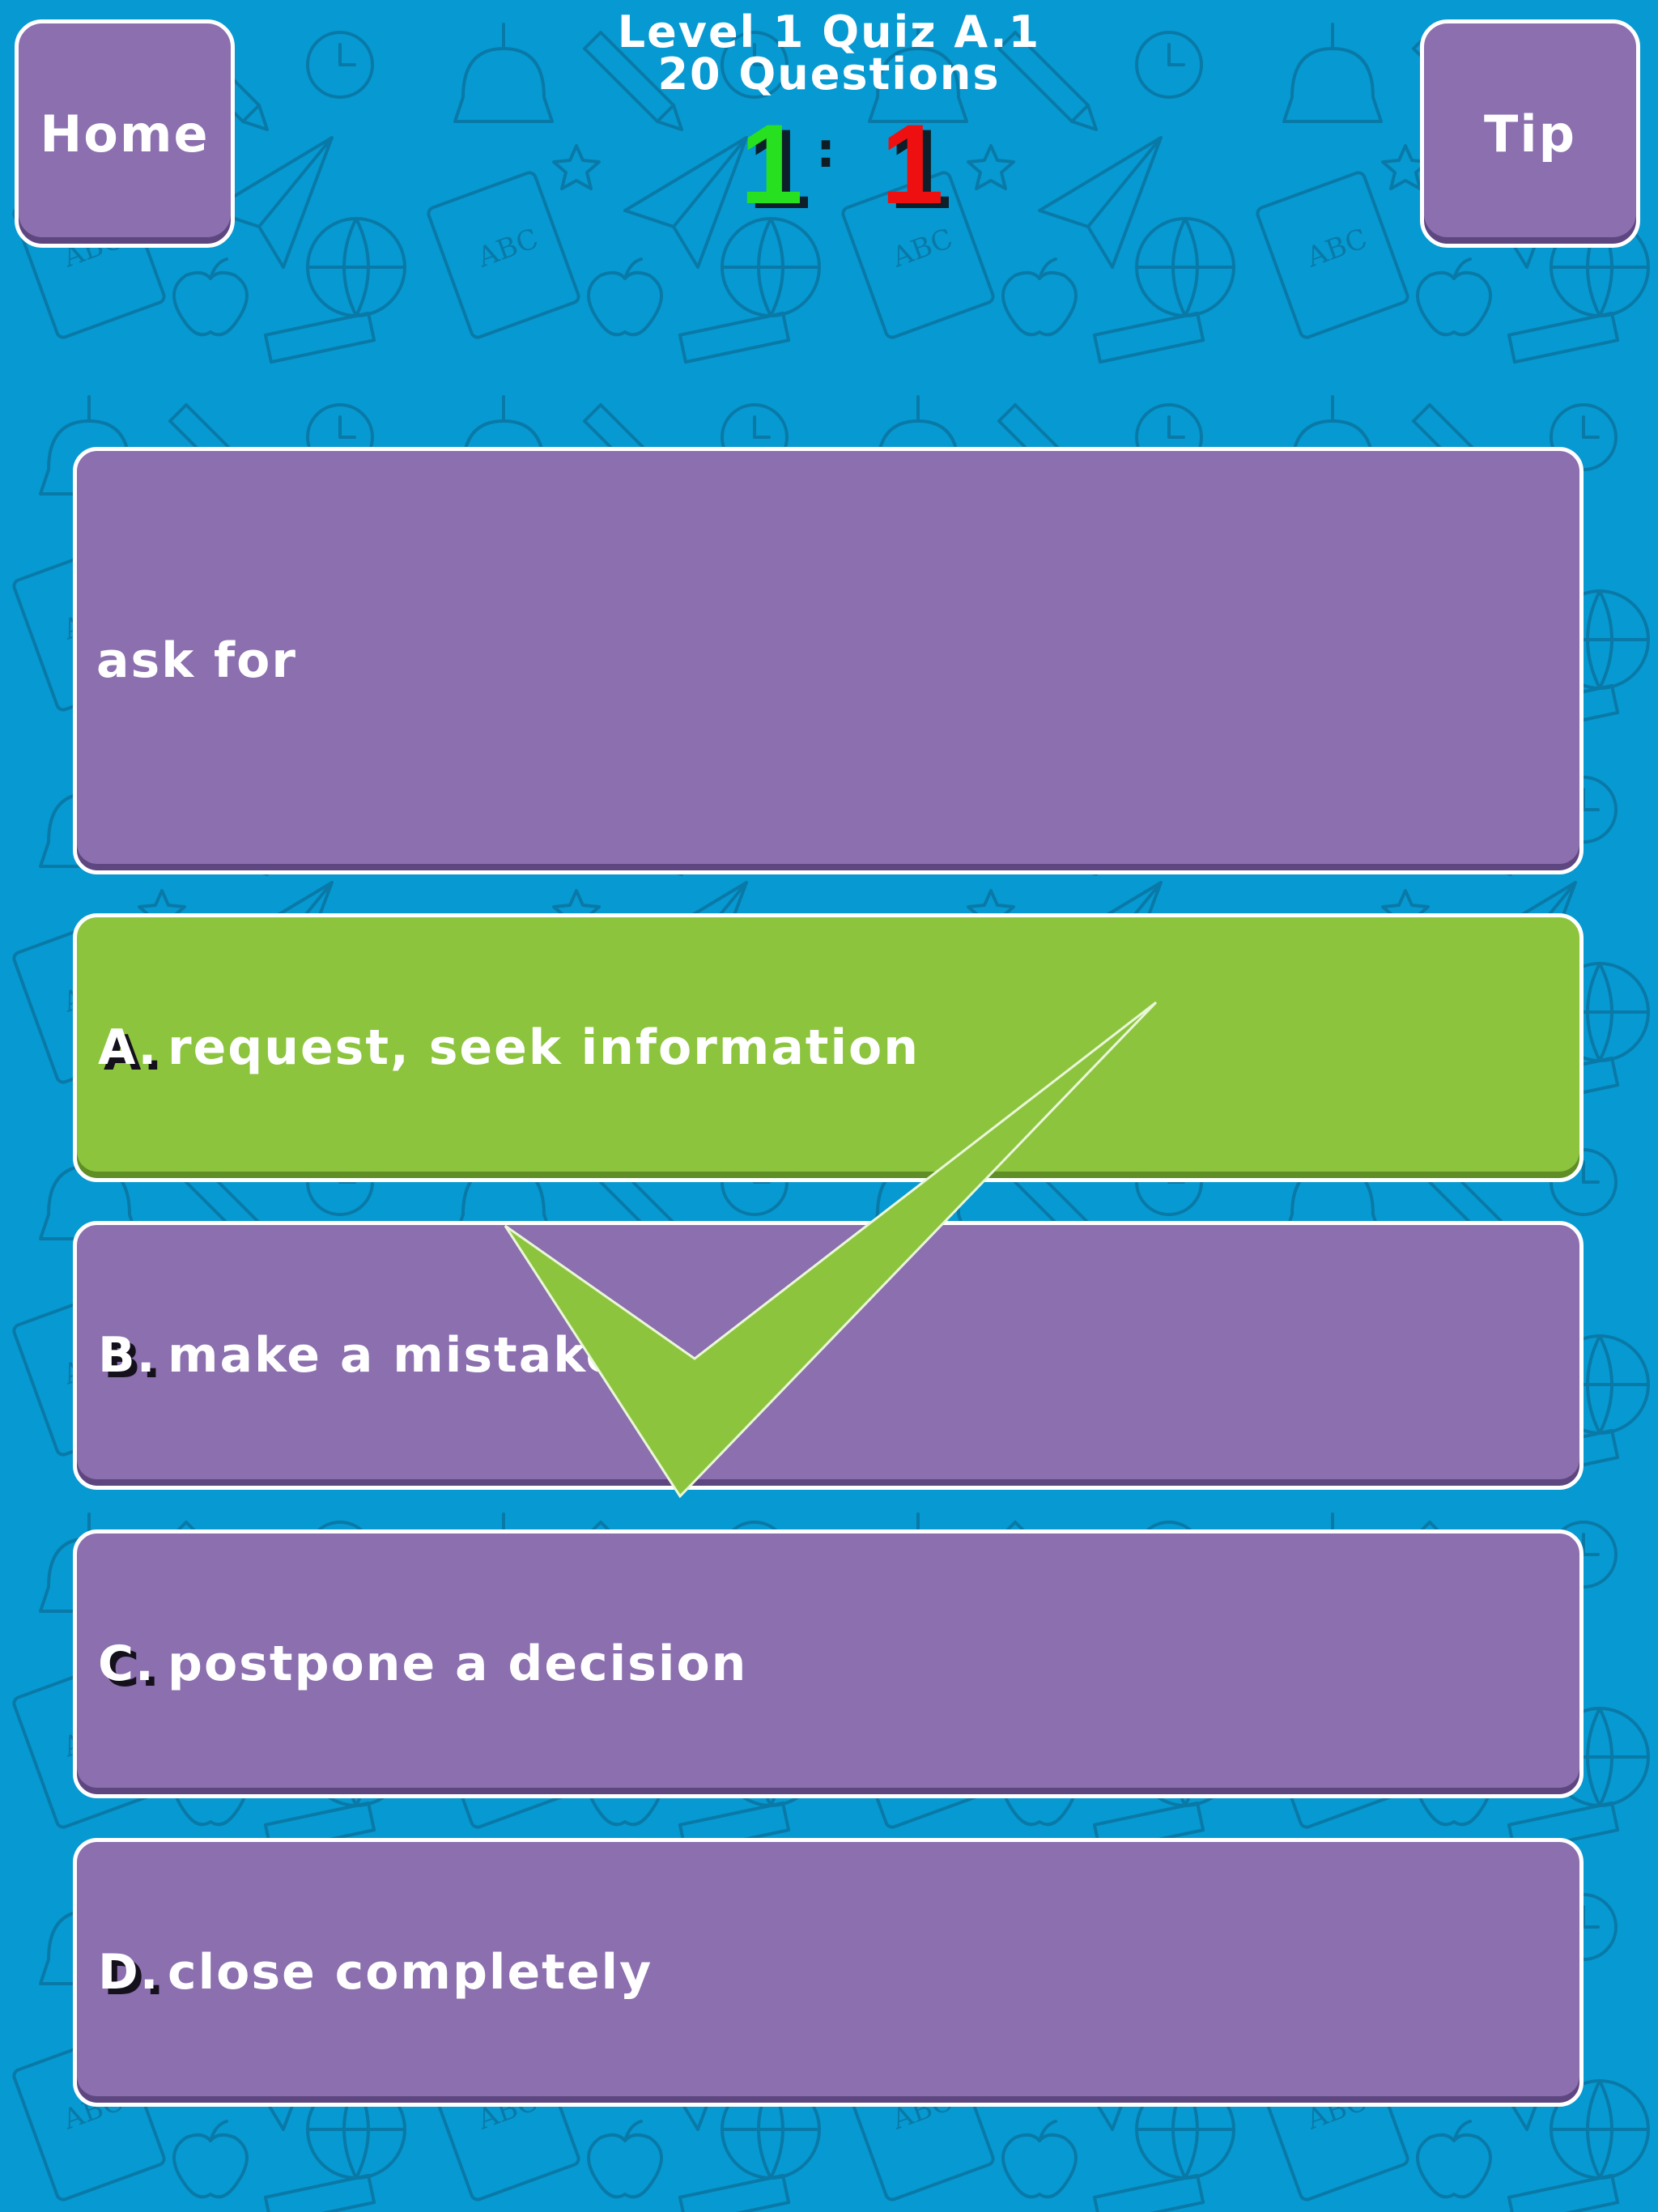 The height and width of the screenshot is (2212, 1658). I want to click on answer-option-b: B. make a mistake, so click(828, 1356).